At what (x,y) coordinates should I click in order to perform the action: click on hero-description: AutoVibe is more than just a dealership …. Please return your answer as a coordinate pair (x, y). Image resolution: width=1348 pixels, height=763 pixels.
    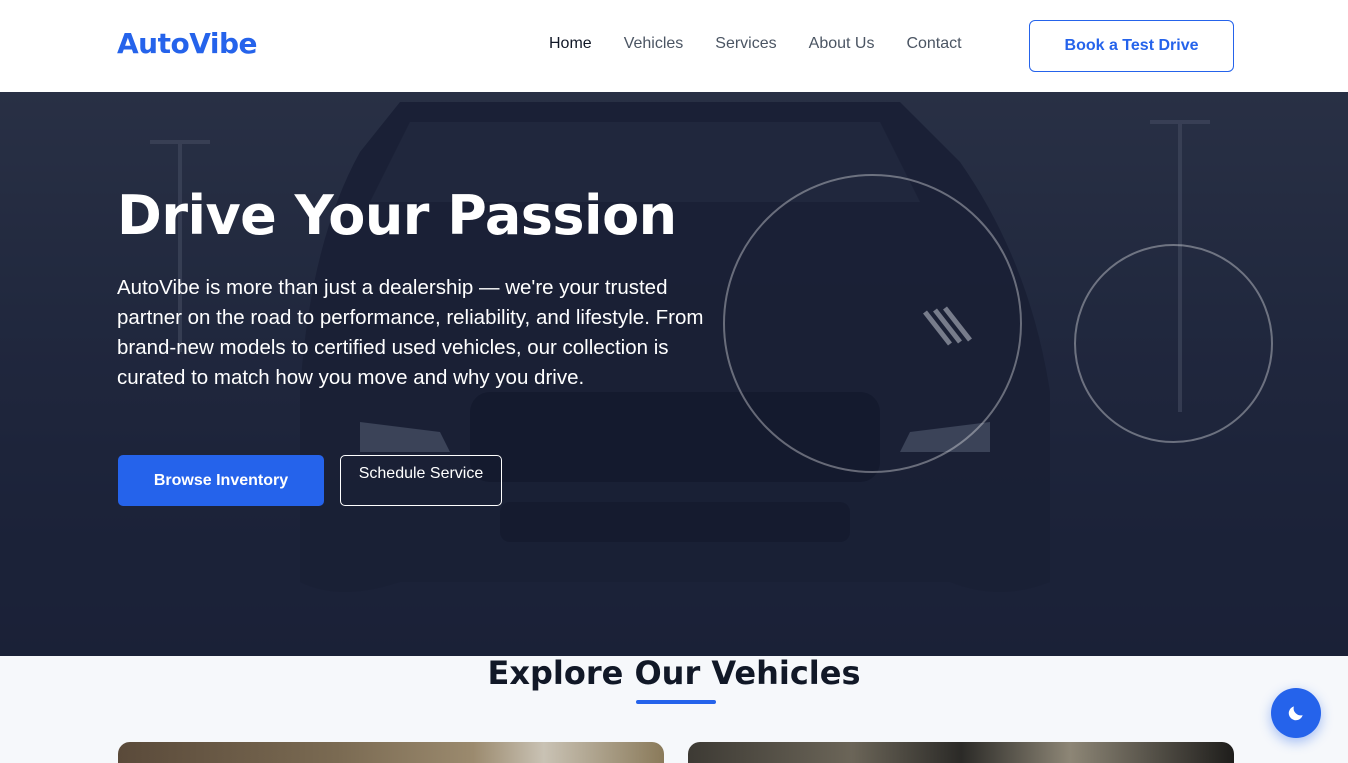
    Looking at the image, I should click on (410, 332).